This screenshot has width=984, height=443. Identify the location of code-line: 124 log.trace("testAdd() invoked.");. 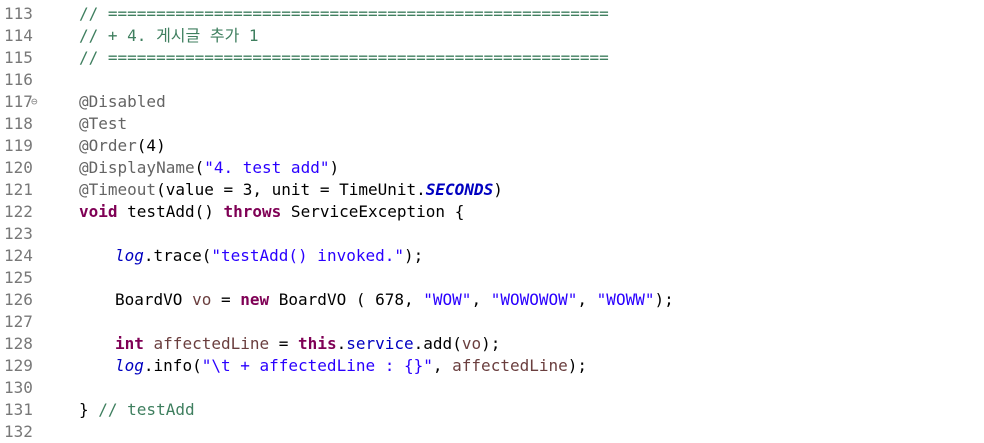
(492, 256).